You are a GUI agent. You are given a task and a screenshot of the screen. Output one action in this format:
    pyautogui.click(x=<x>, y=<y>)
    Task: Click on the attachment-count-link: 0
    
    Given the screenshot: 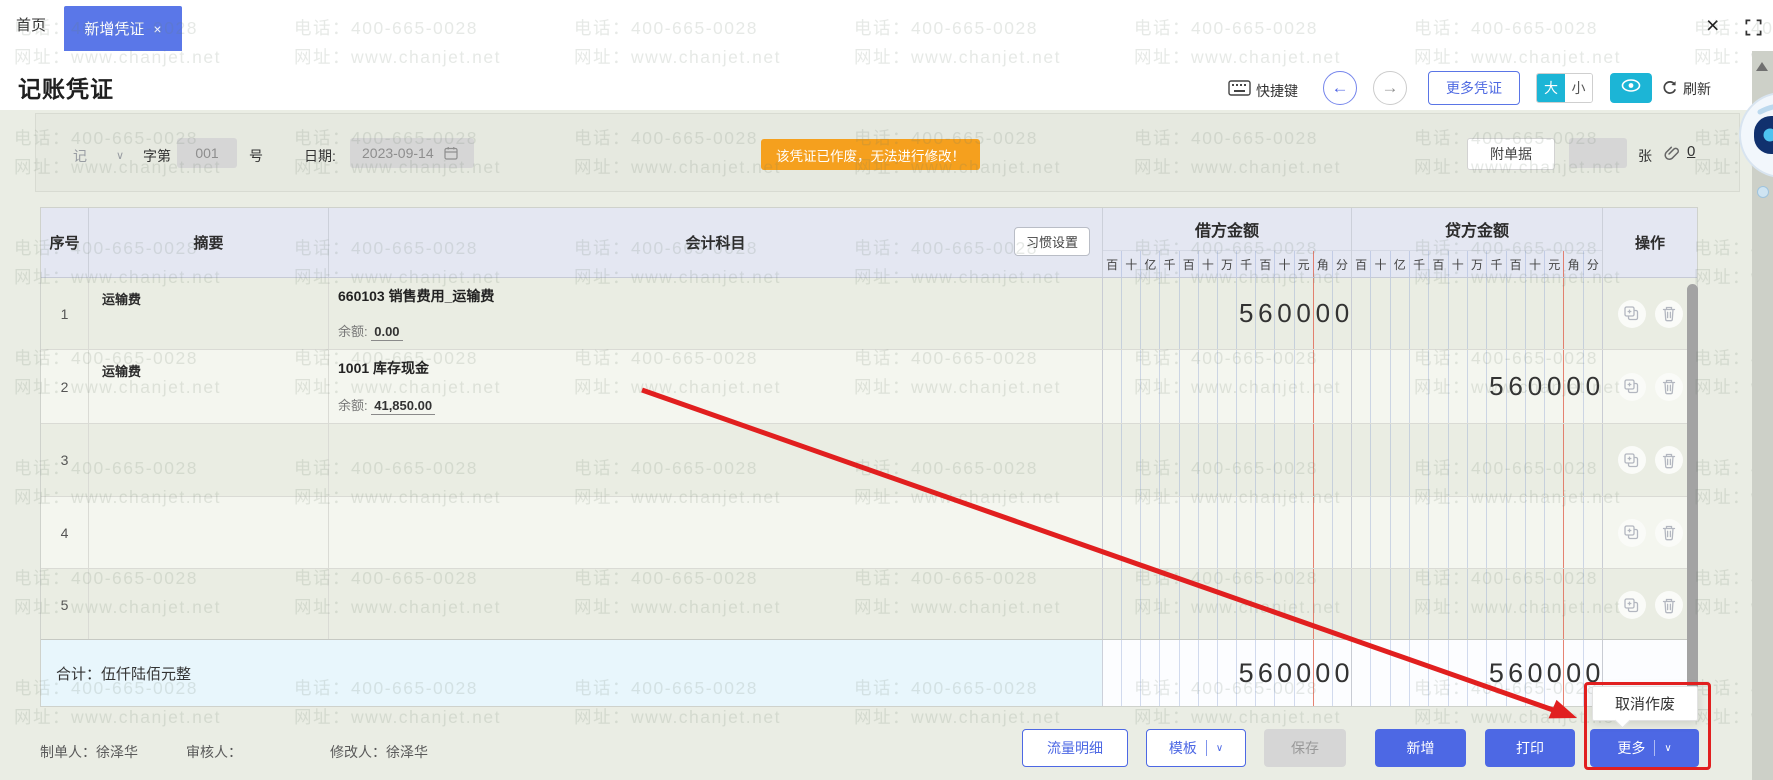 What is the action you would take?
    pyautogui.click(x=1691, y=151)
    